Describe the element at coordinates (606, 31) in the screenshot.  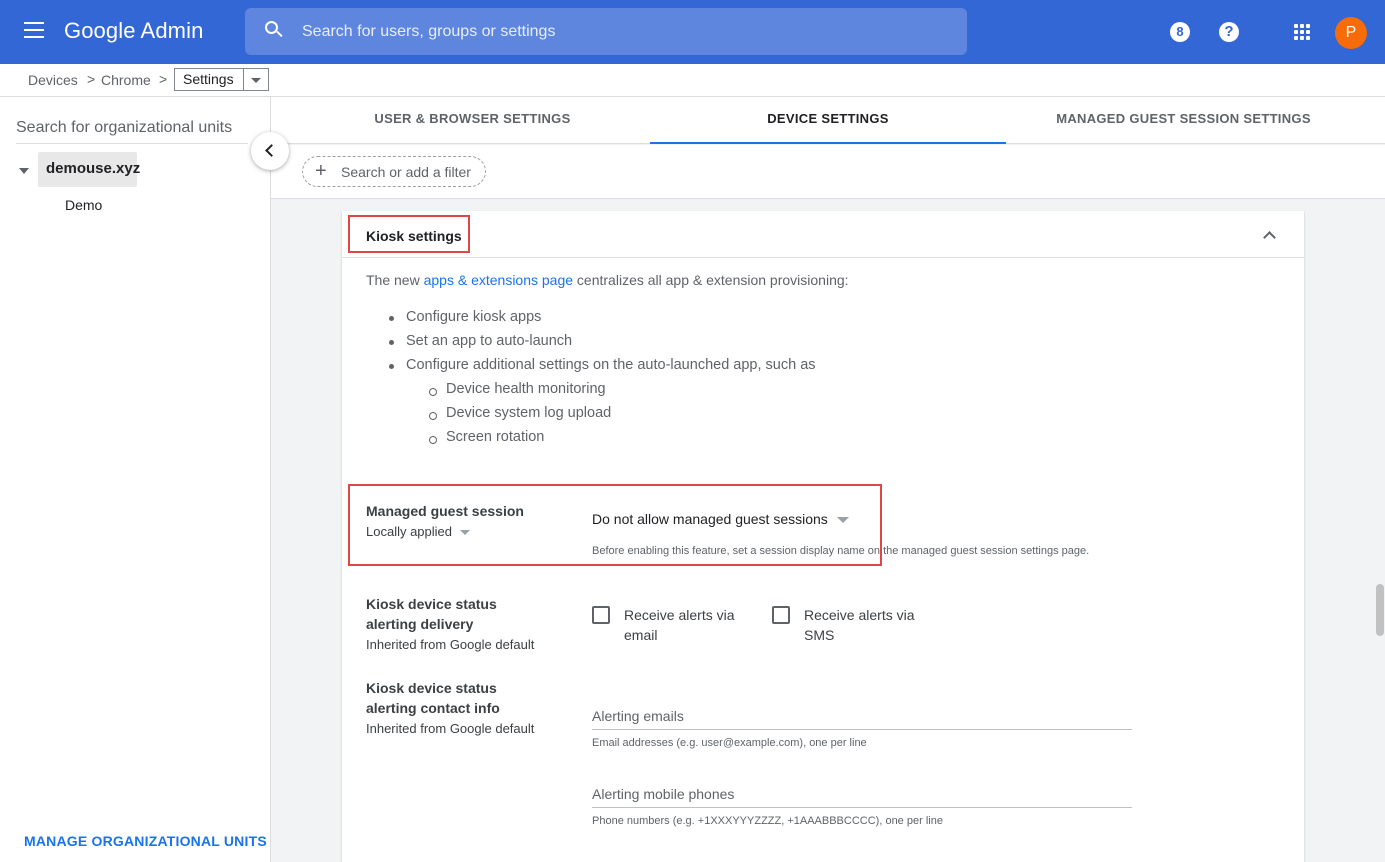
I see `global-search-input: Search for users, groups or settings` at that location.